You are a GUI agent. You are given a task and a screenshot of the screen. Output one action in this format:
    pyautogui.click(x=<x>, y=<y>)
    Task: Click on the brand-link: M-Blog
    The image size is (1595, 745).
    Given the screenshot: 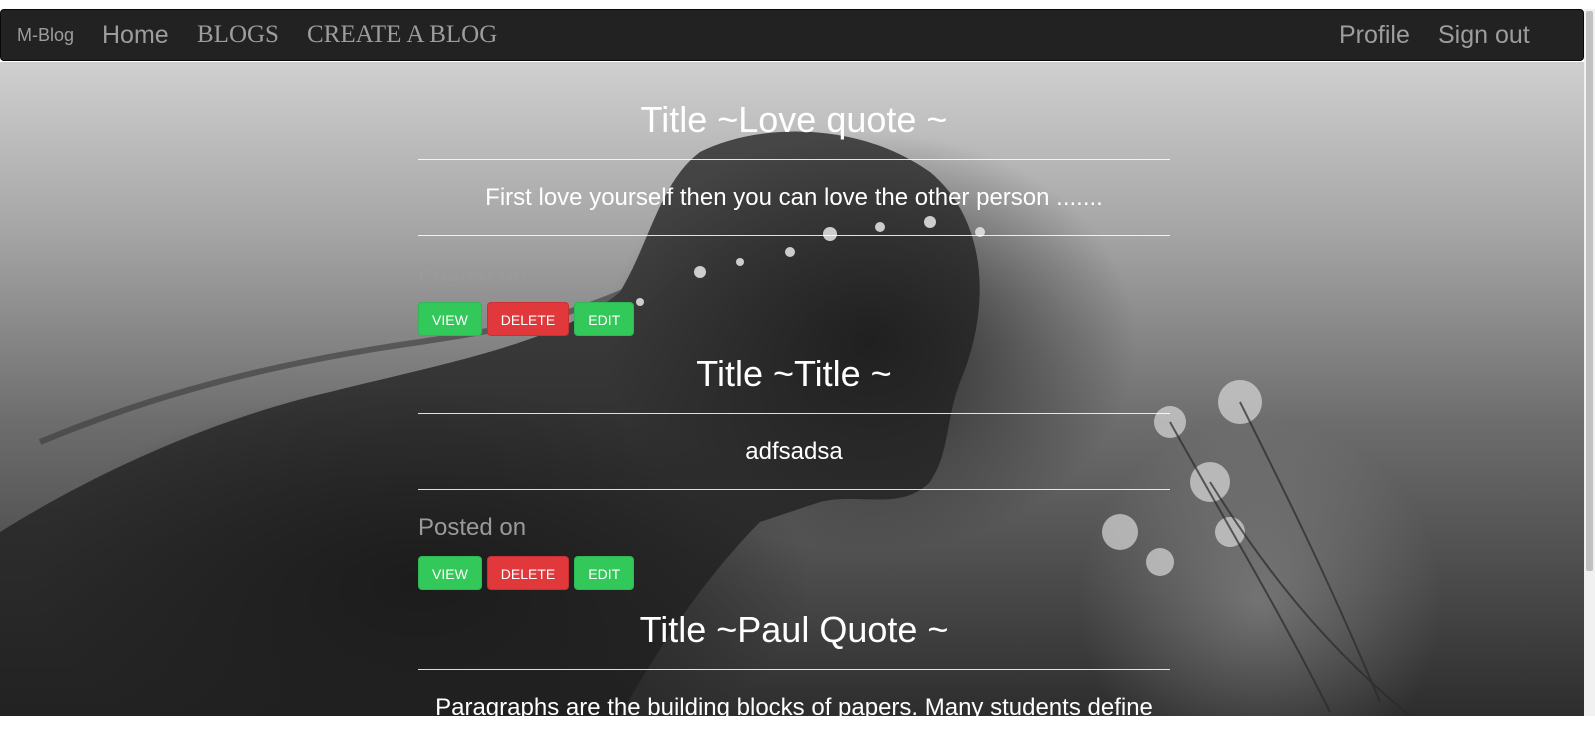 What is the action you would take?
    pyautogui.click(x=45, y=35)
    